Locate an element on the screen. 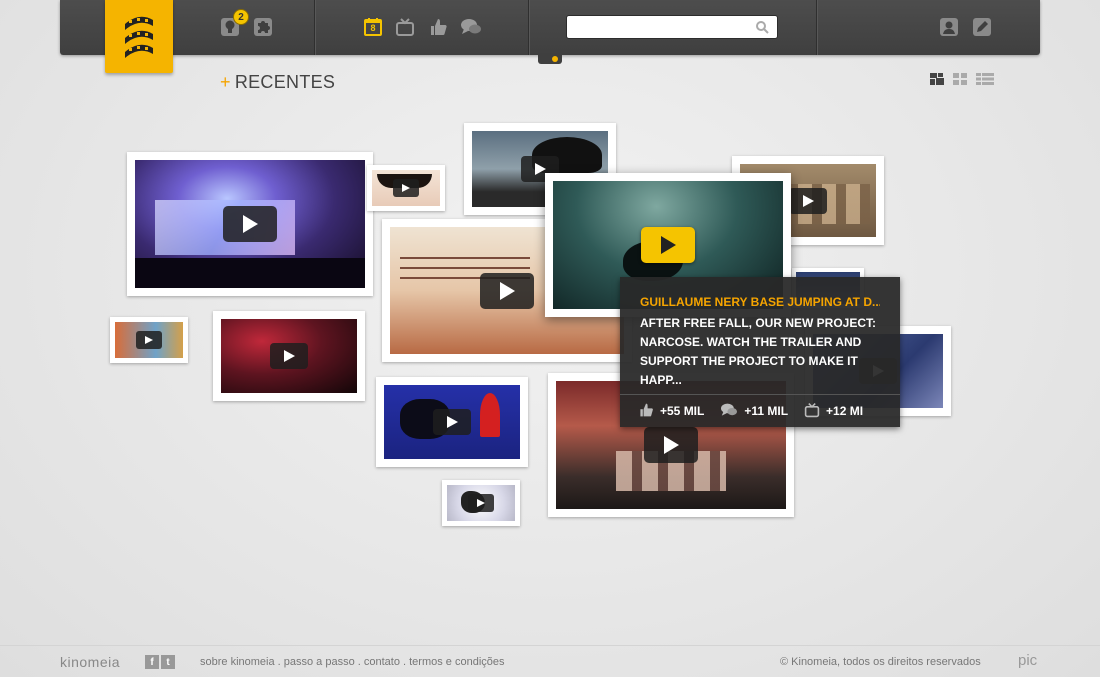 The image size is (1100, 677). video-stats: +55 MIL +11 MIL +12 MI is located at coordinates (760, 410).